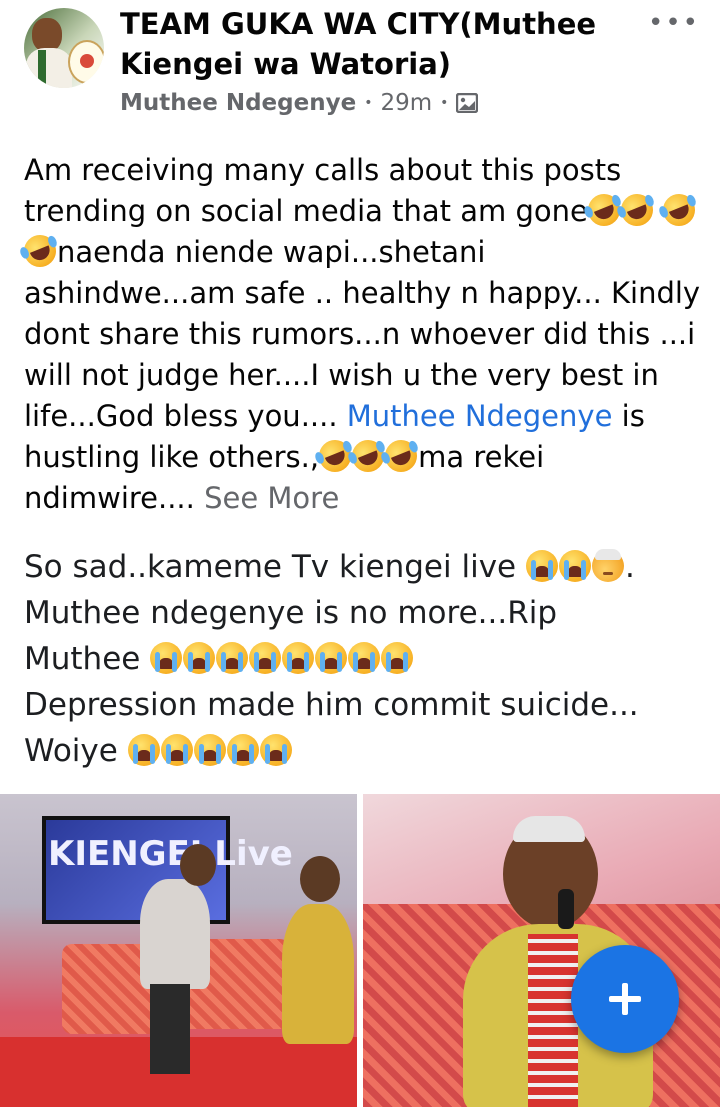  I want to click on trousers, so click(170, 1029).